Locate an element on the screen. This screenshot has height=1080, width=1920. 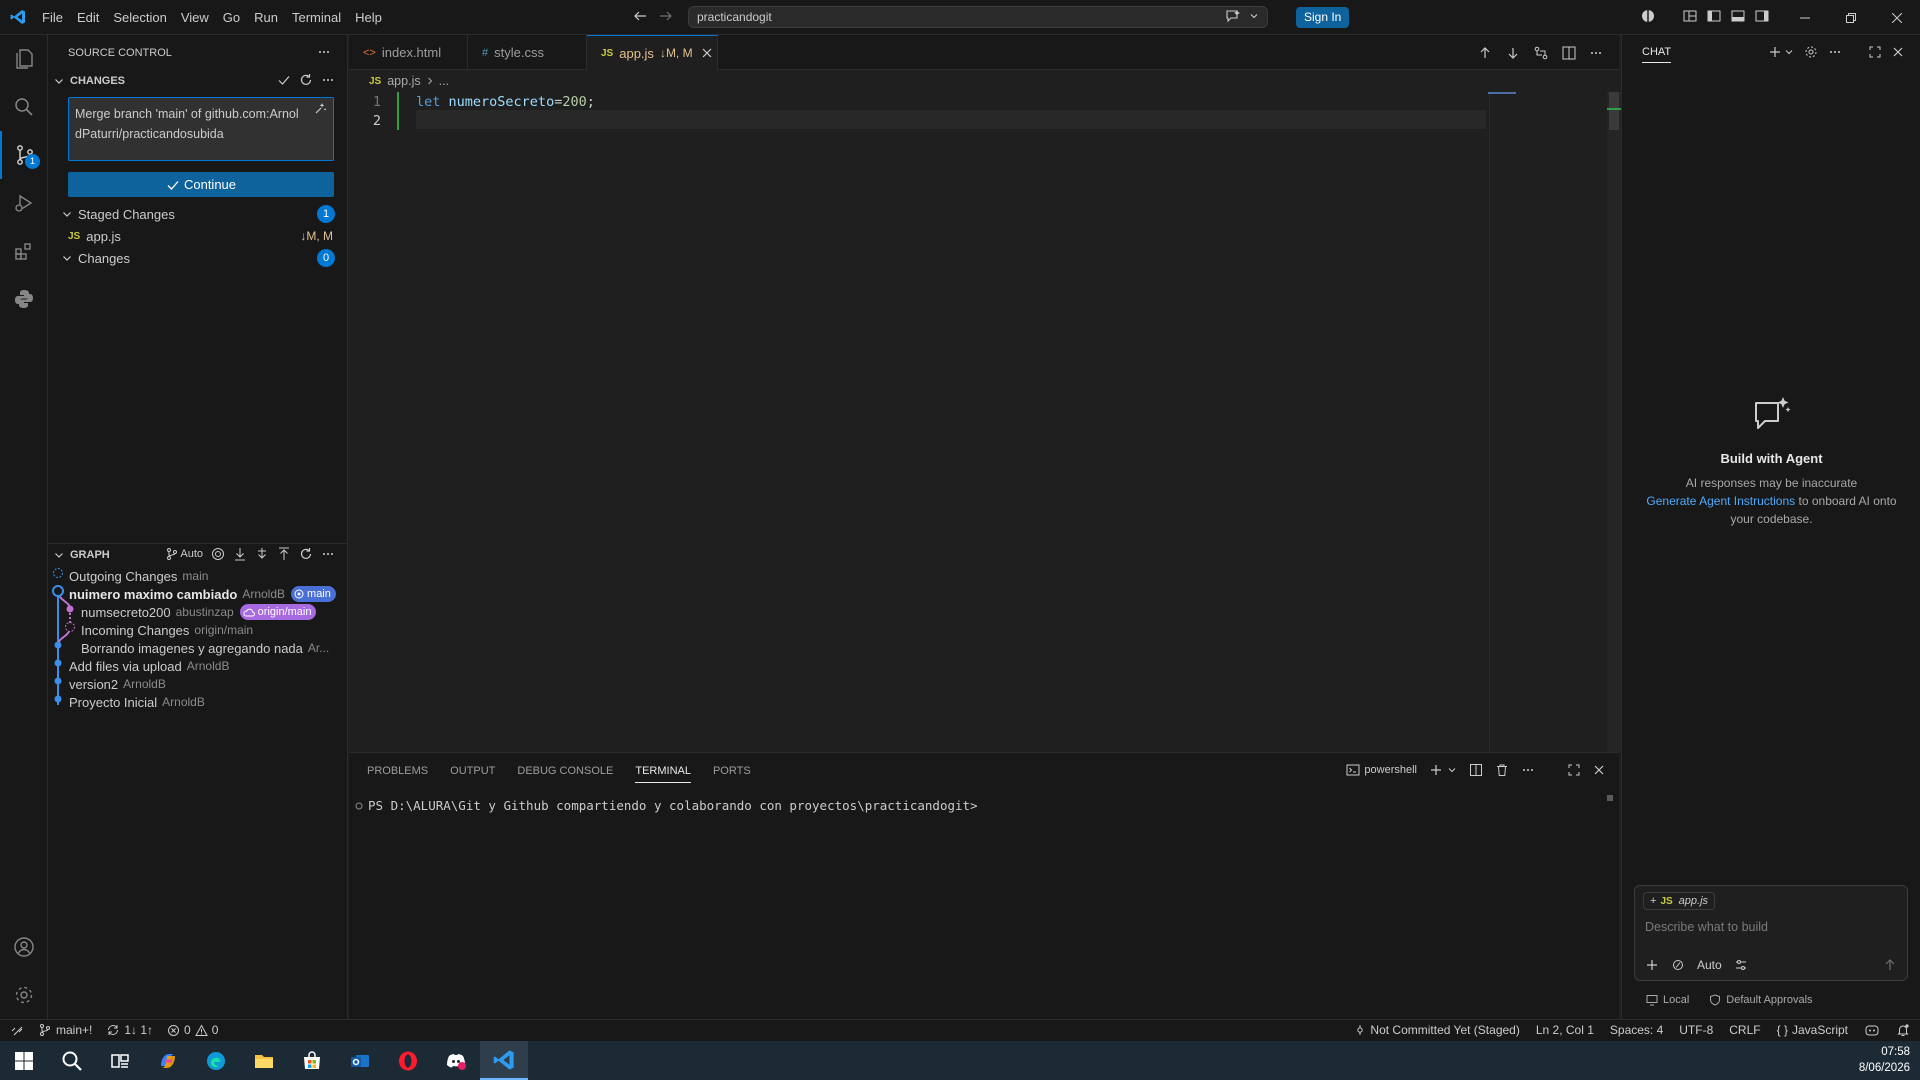
toggle-panel-icon is located at coordinates (1738, 16).